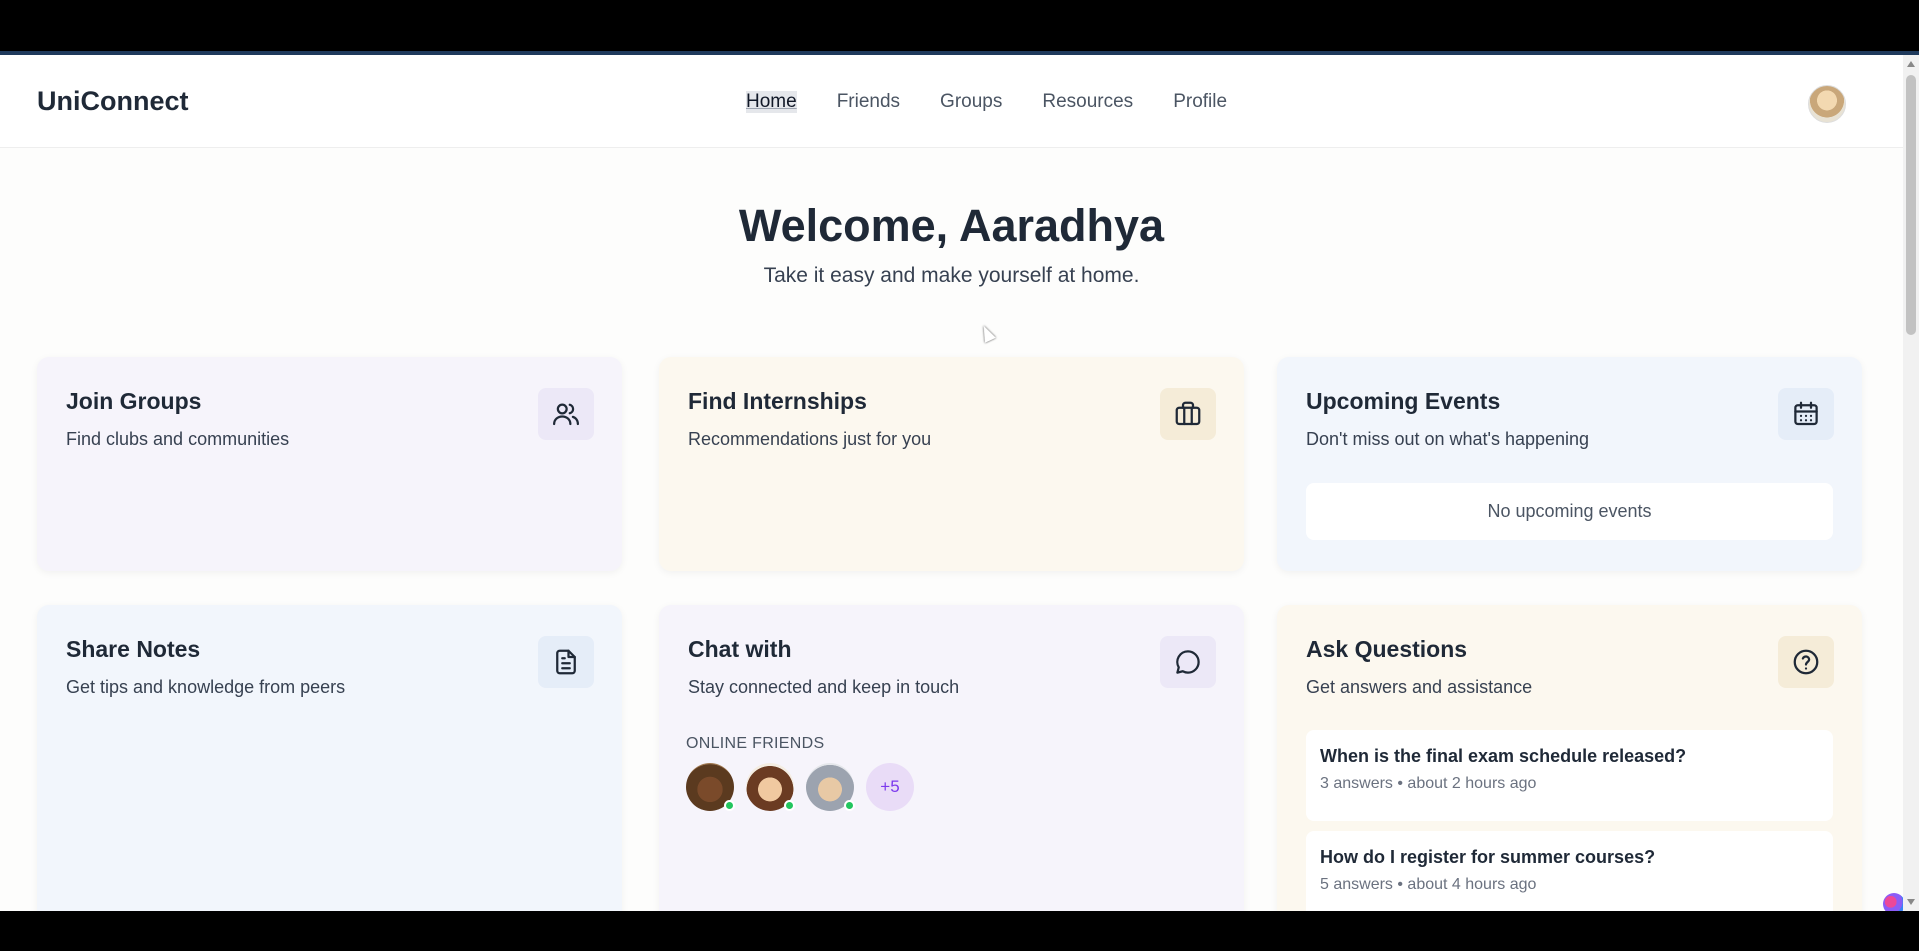  Describe the element at coordinates (868, 102) in the screenshot. I see `nav-friends: Friends` at that location.